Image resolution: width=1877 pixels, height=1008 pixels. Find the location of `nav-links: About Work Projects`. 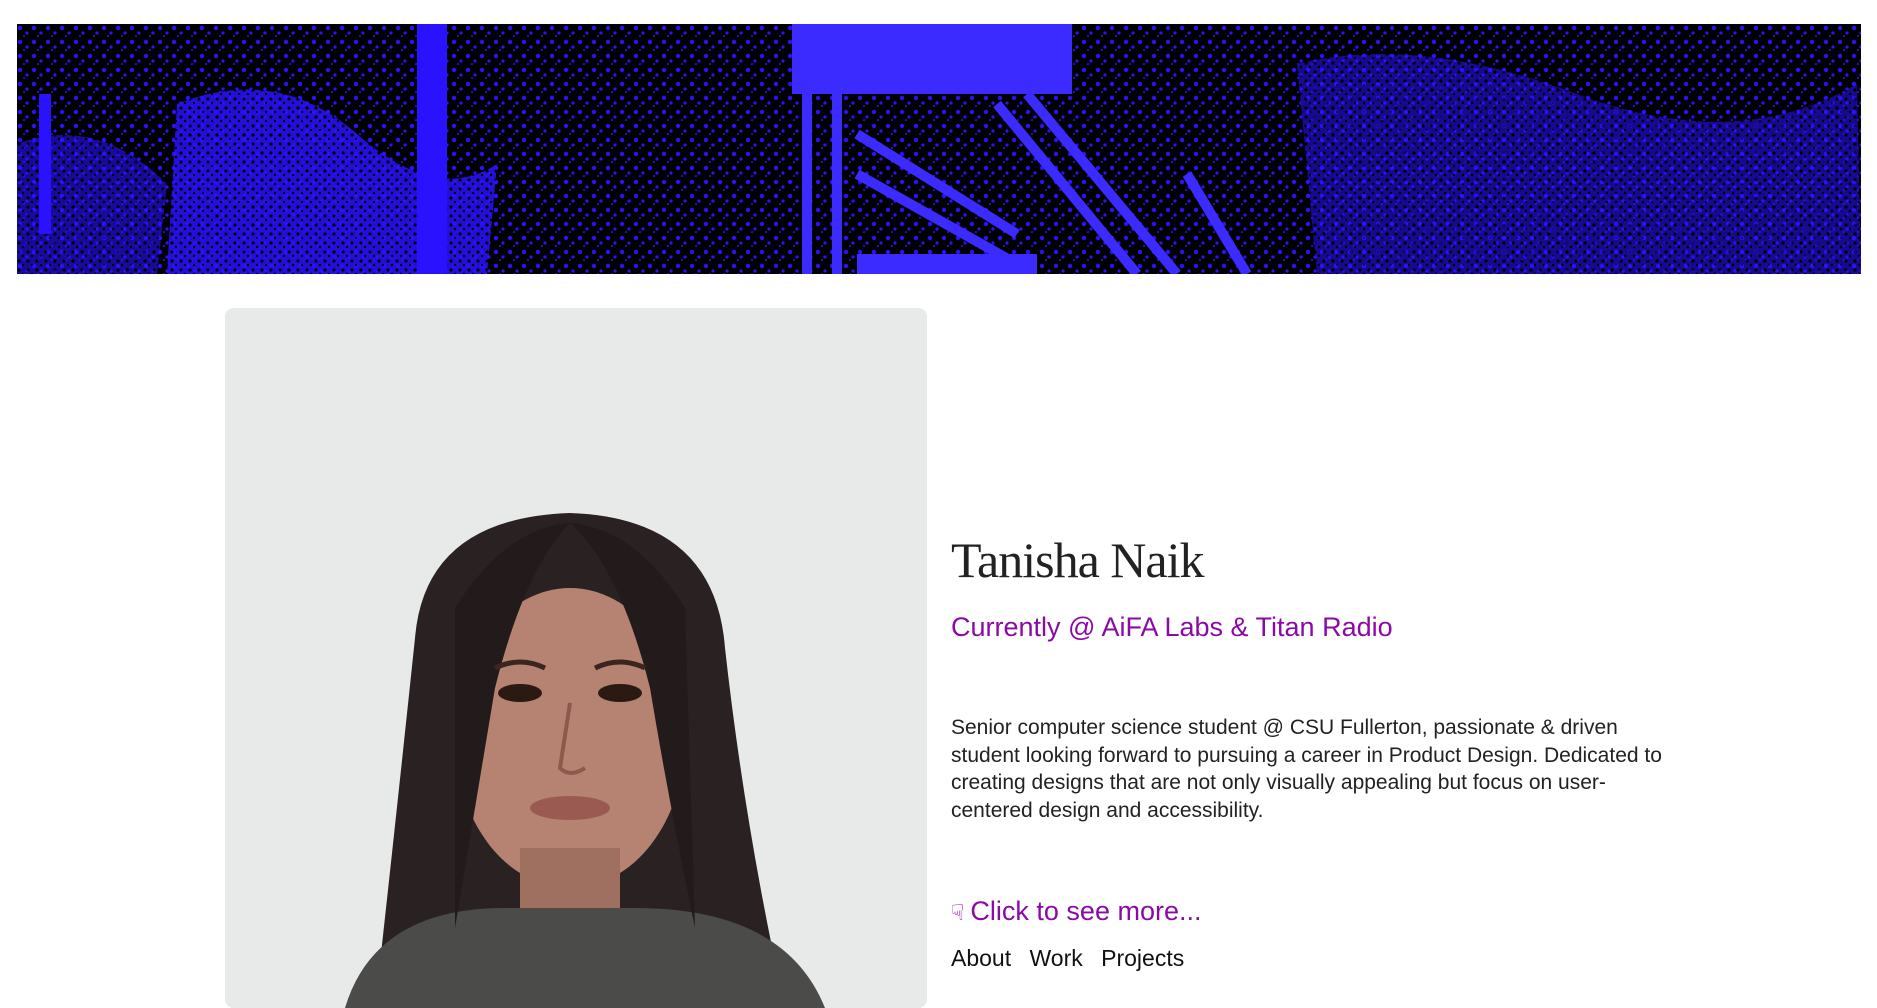

nav-links: About Work Projects is located at coordinates (1311, 958).